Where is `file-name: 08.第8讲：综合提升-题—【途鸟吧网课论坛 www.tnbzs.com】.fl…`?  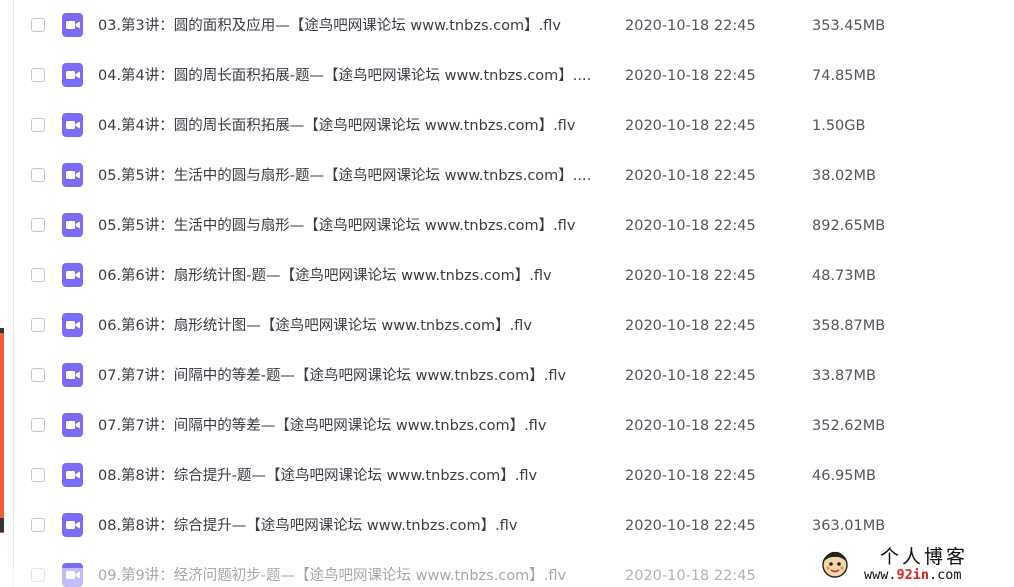 file-name: 08.第8讲：综合提升-题—【途鸟吧网课论坛 www.tnbzs.com】.fl… is located at coordinates (354, 476).